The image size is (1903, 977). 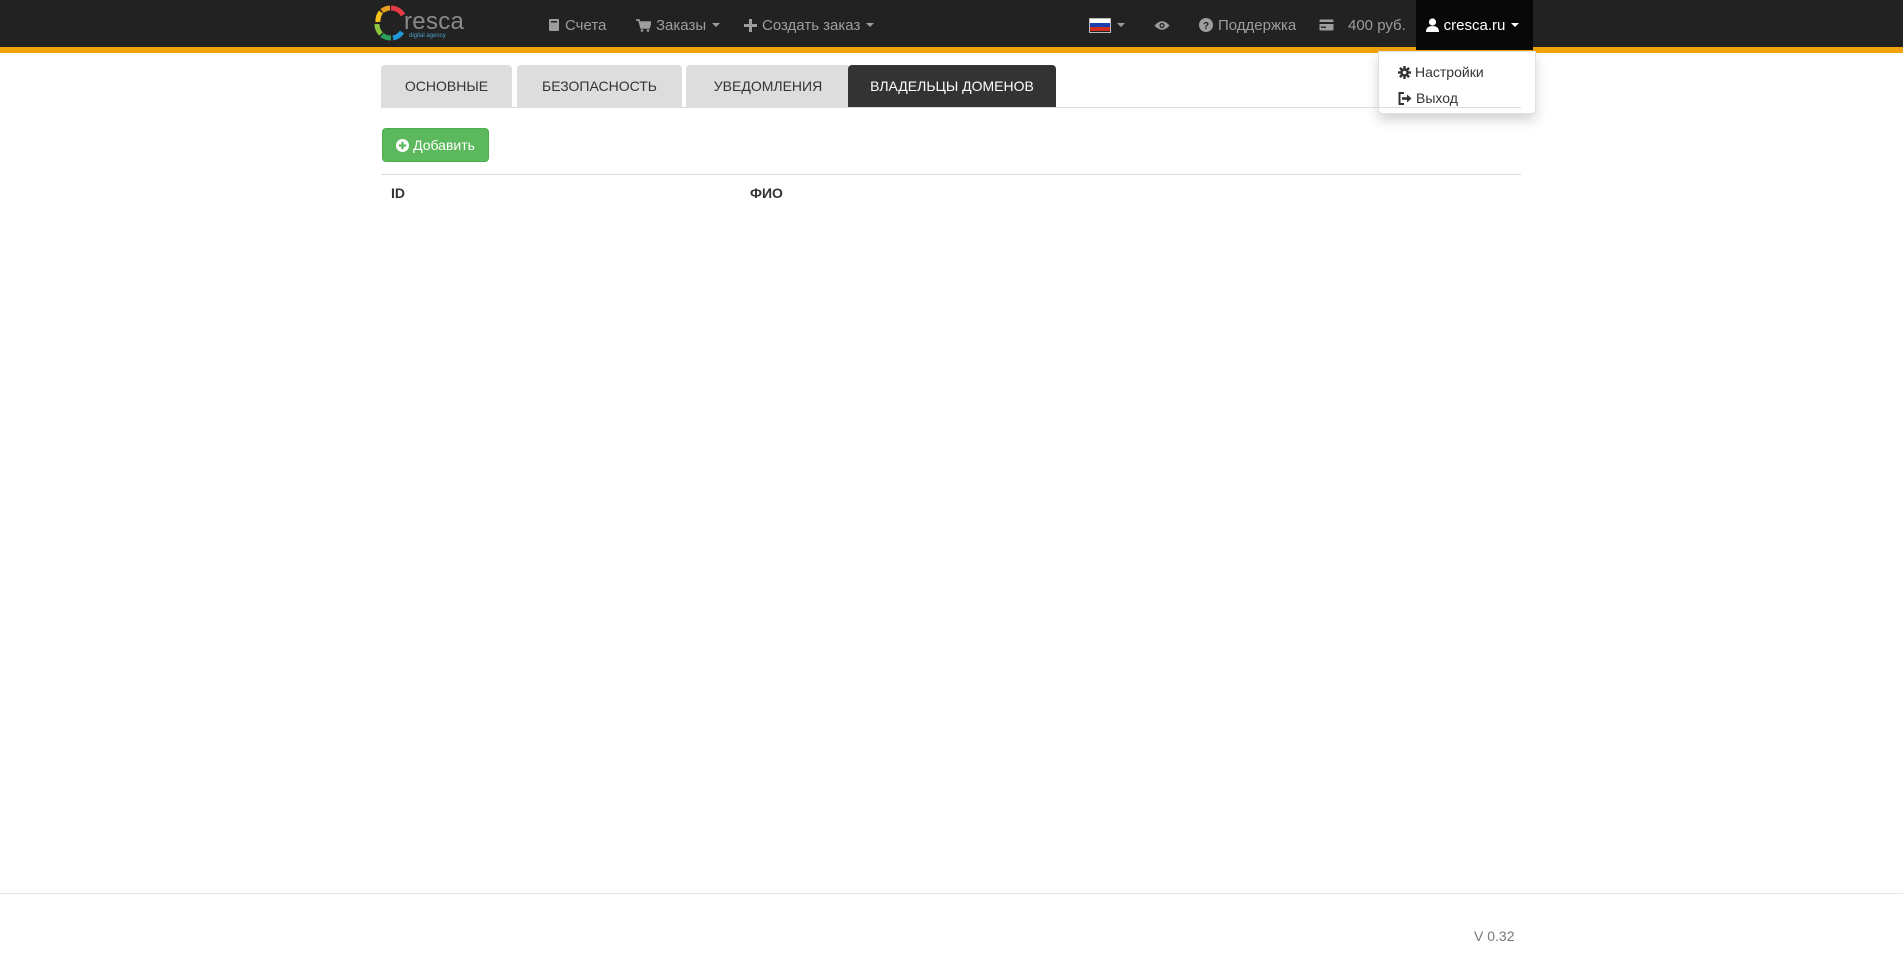 What do you see at coordinates (444, 145) in the screenshot?
I see `add-button-label: Добавить` at bounding box center [444, 145].